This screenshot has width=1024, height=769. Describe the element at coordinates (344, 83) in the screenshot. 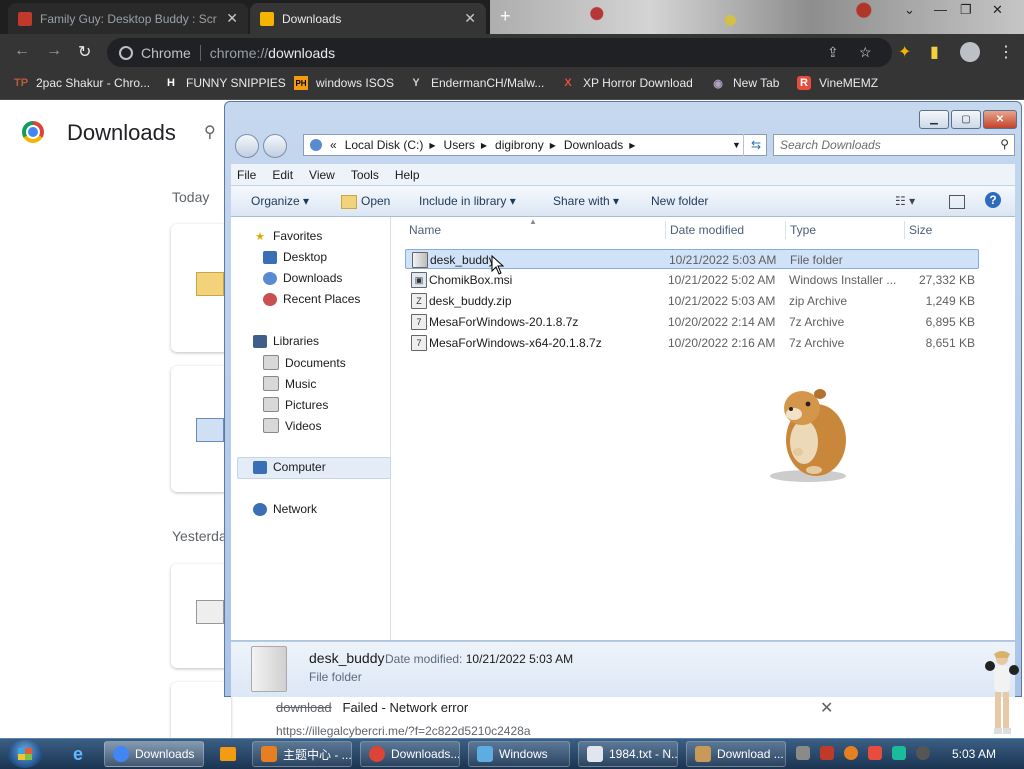

I see `bookmark-windows-isos: PH windows ISOS` at that location.